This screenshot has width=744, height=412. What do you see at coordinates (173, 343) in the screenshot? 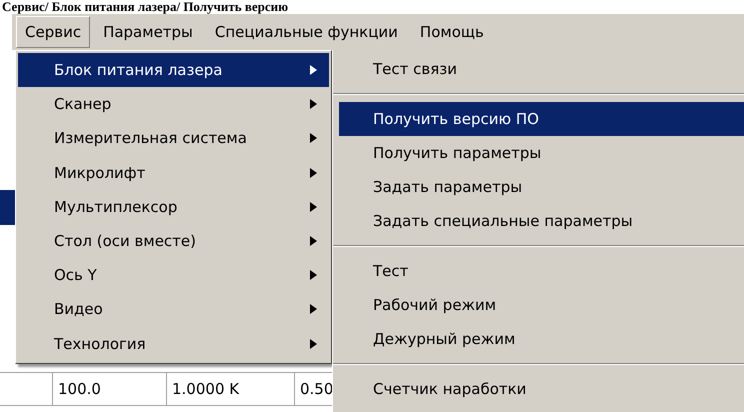
I see `menu-item: Технология` at bounding box center [173, 343].